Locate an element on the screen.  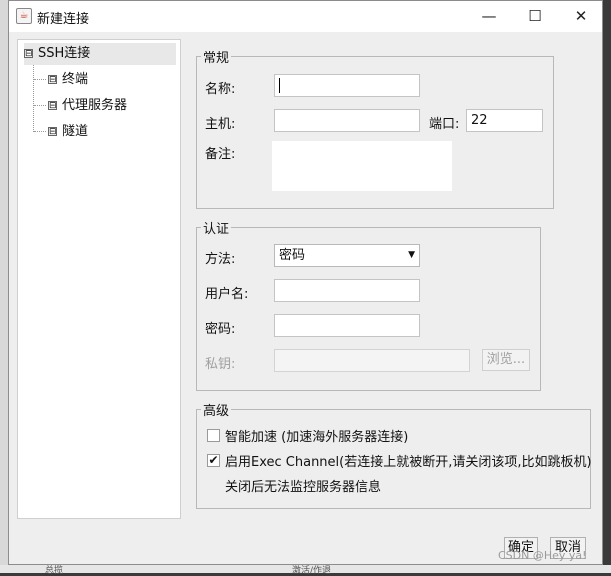
host-label: 主机: is located at coordinates (220, 124).